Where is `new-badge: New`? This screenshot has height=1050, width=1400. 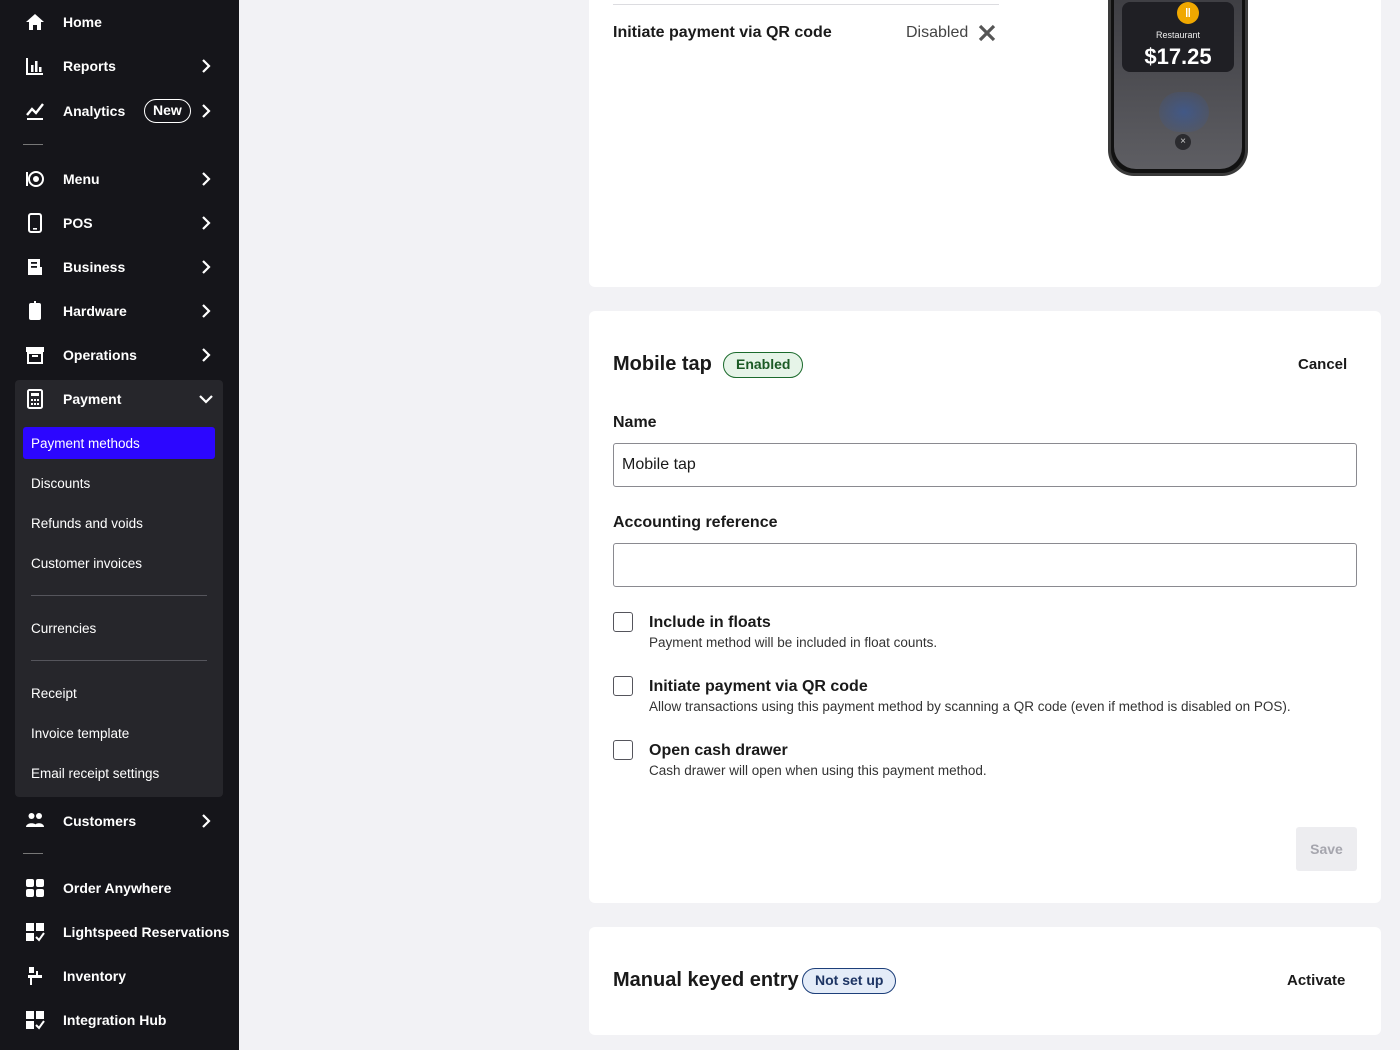
new-badge: New is located at coordinates (167, 111).